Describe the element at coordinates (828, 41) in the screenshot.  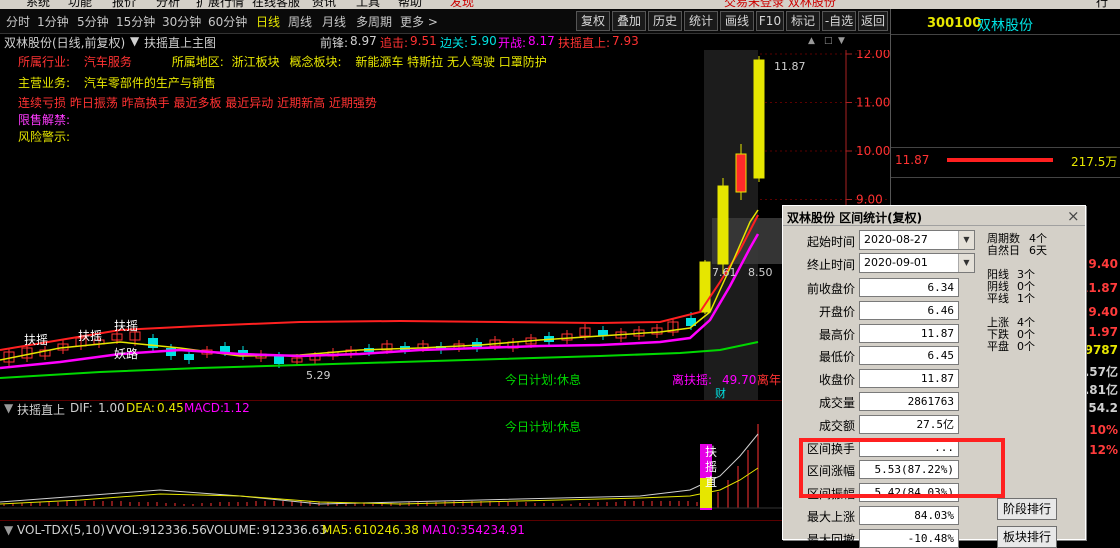
I see `restore-icon: □` at that location.